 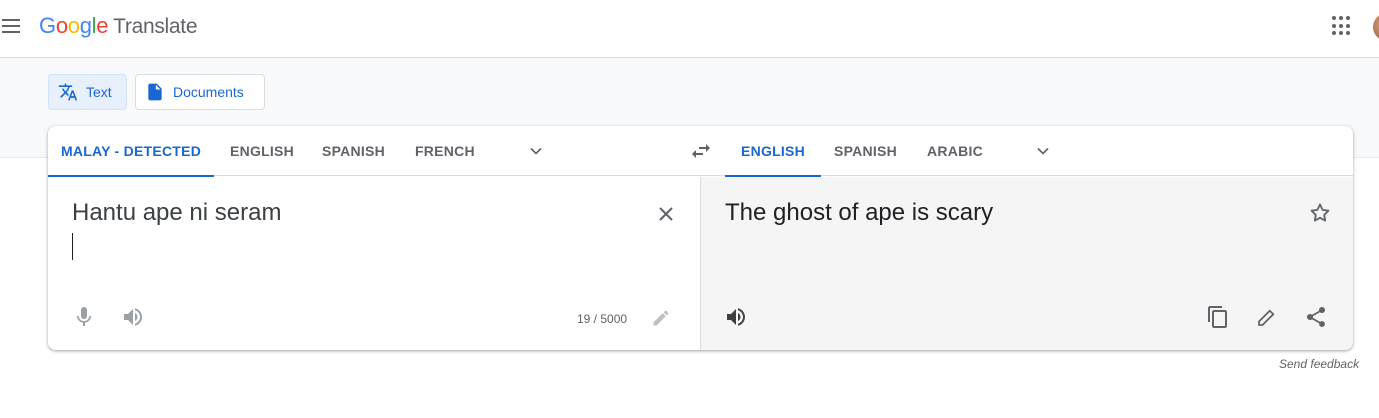 What do you see at coordinates (1320, 213) in the screenshot?
I see `save-translation-star-icon` at bounding box center [1320, 213].